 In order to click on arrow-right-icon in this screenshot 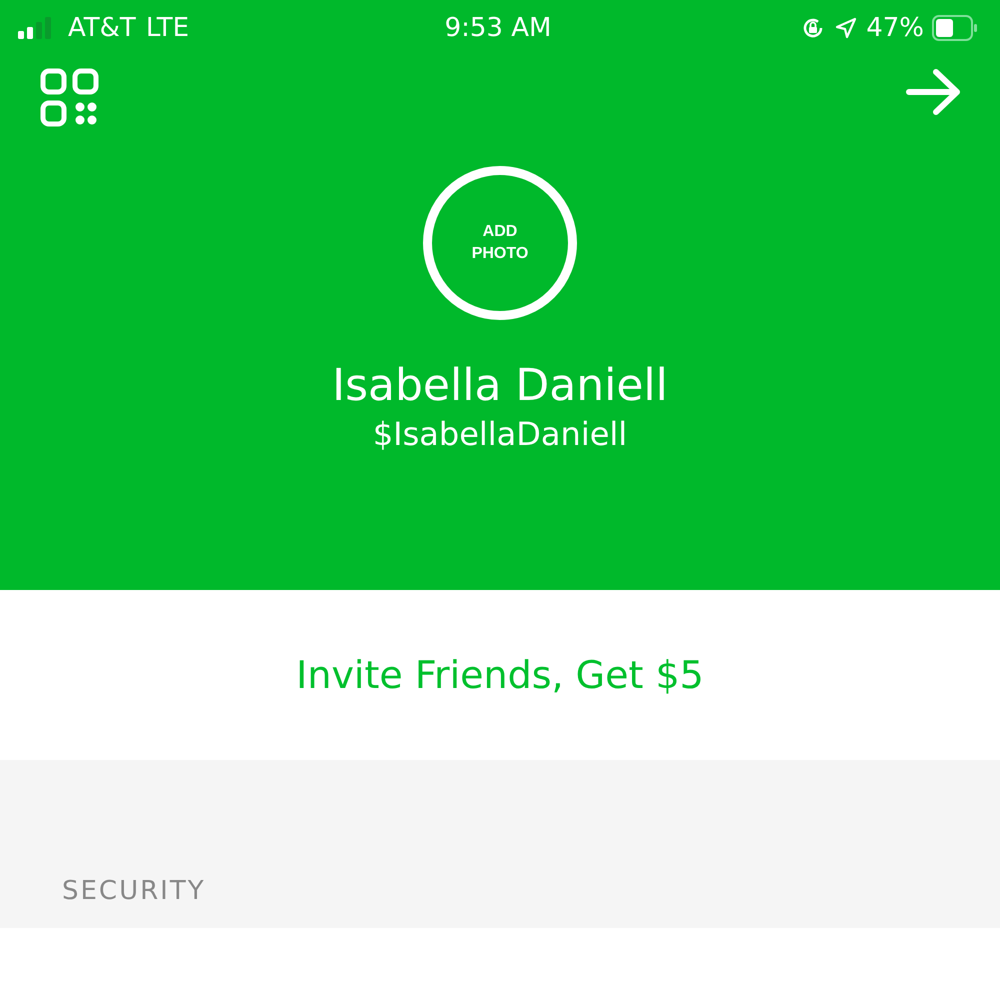, I will do `click(934, 92)`.